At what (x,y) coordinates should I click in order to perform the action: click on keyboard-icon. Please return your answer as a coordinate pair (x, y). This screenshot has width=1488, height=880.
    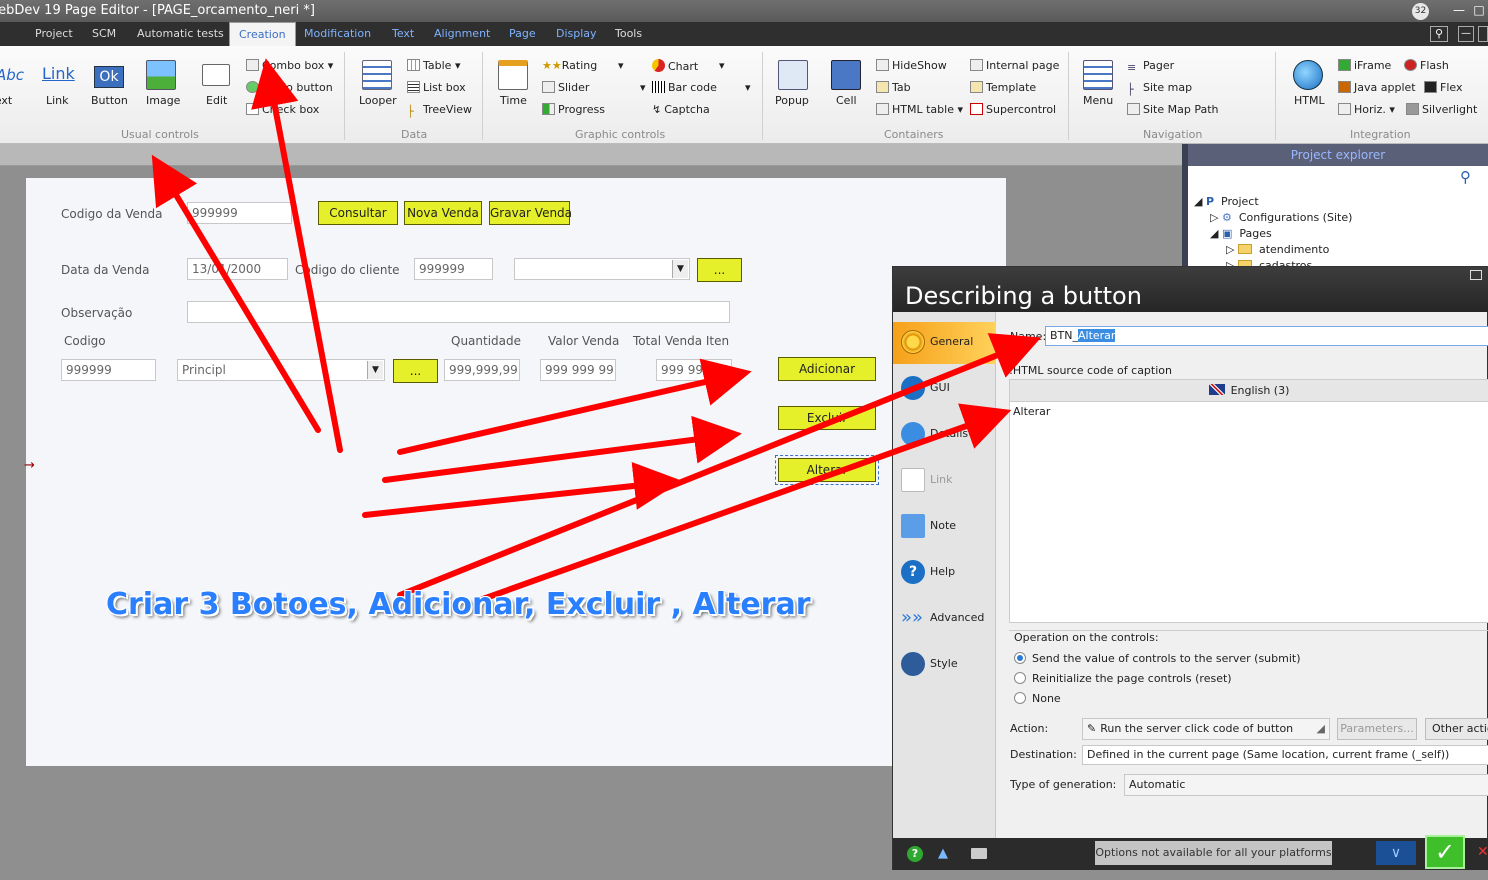
    Looking at the image, I should click on (979, 853).